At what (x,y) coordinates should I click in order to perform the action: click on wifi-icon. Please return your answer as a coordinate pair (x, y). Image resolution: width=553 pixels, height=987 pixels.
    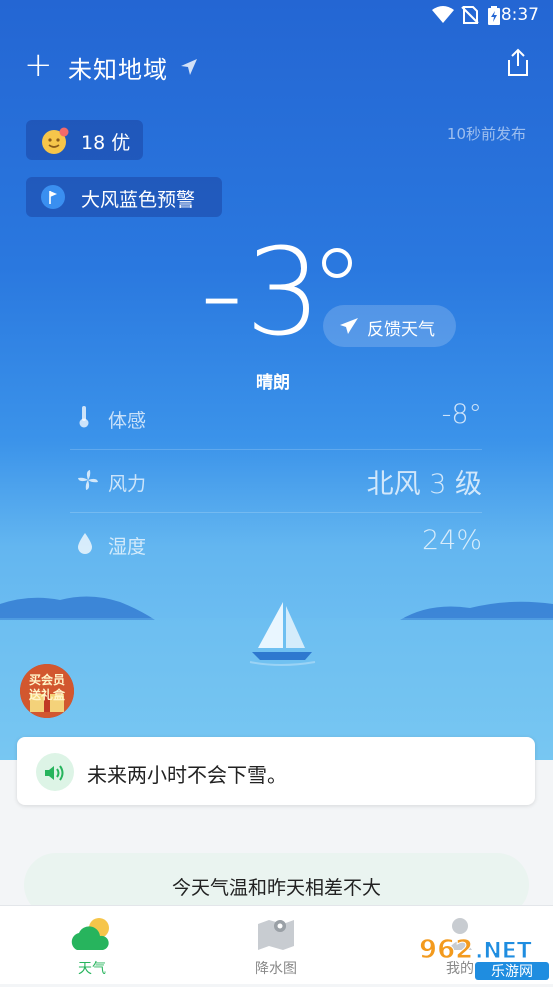
    Looking at the image, I should click on (443, 14).